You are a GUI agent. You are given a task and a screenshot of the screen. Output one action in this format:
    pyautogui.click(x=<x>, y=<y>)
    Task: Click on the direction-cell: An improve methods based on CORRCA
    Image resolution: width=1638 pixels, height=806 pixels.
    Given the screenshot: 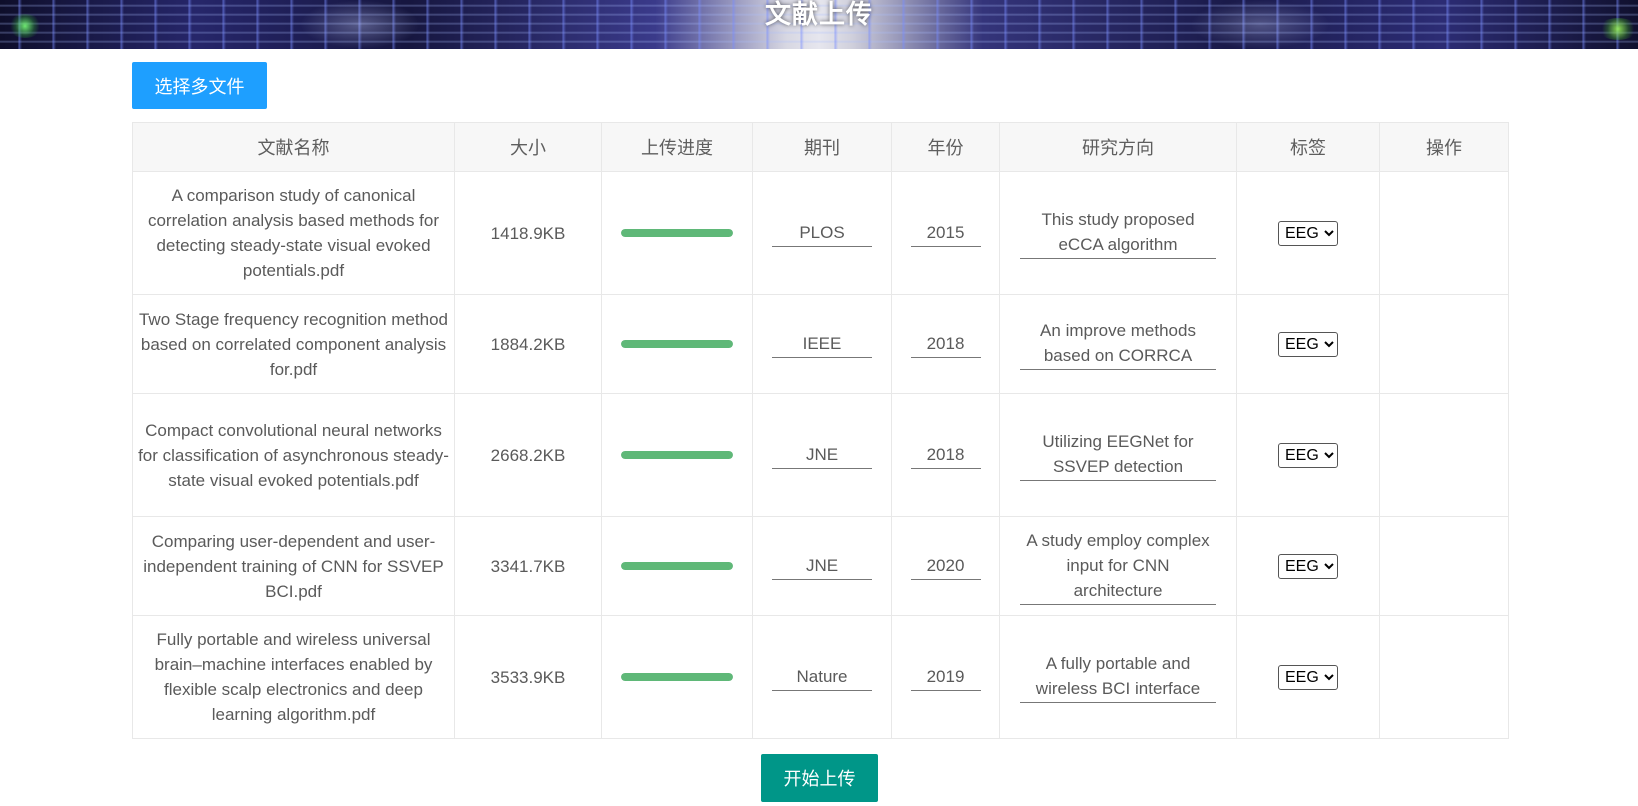 What is the action you would take?
    pyautogui.click(x=1118, y=344)
    